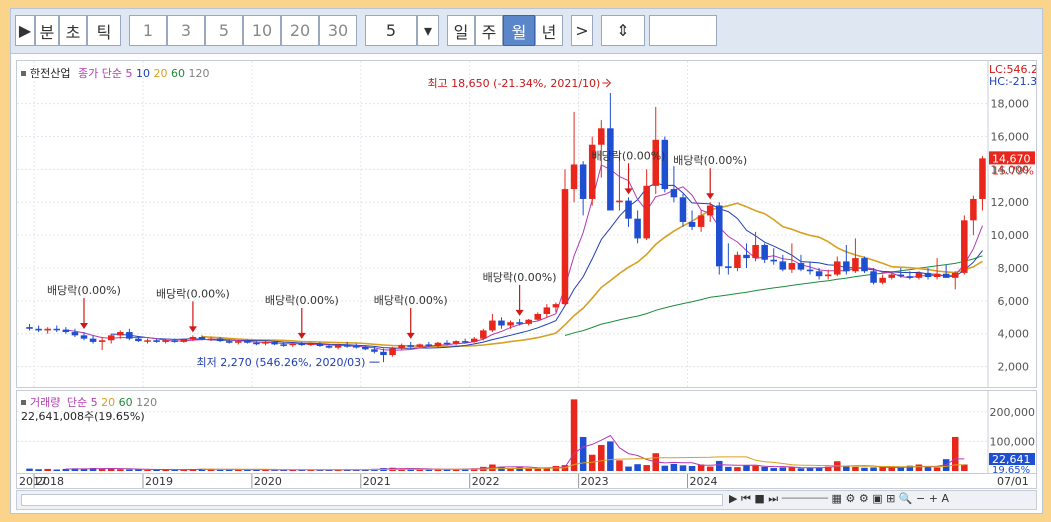  I want to click on scroll-track, so click(372, 500).